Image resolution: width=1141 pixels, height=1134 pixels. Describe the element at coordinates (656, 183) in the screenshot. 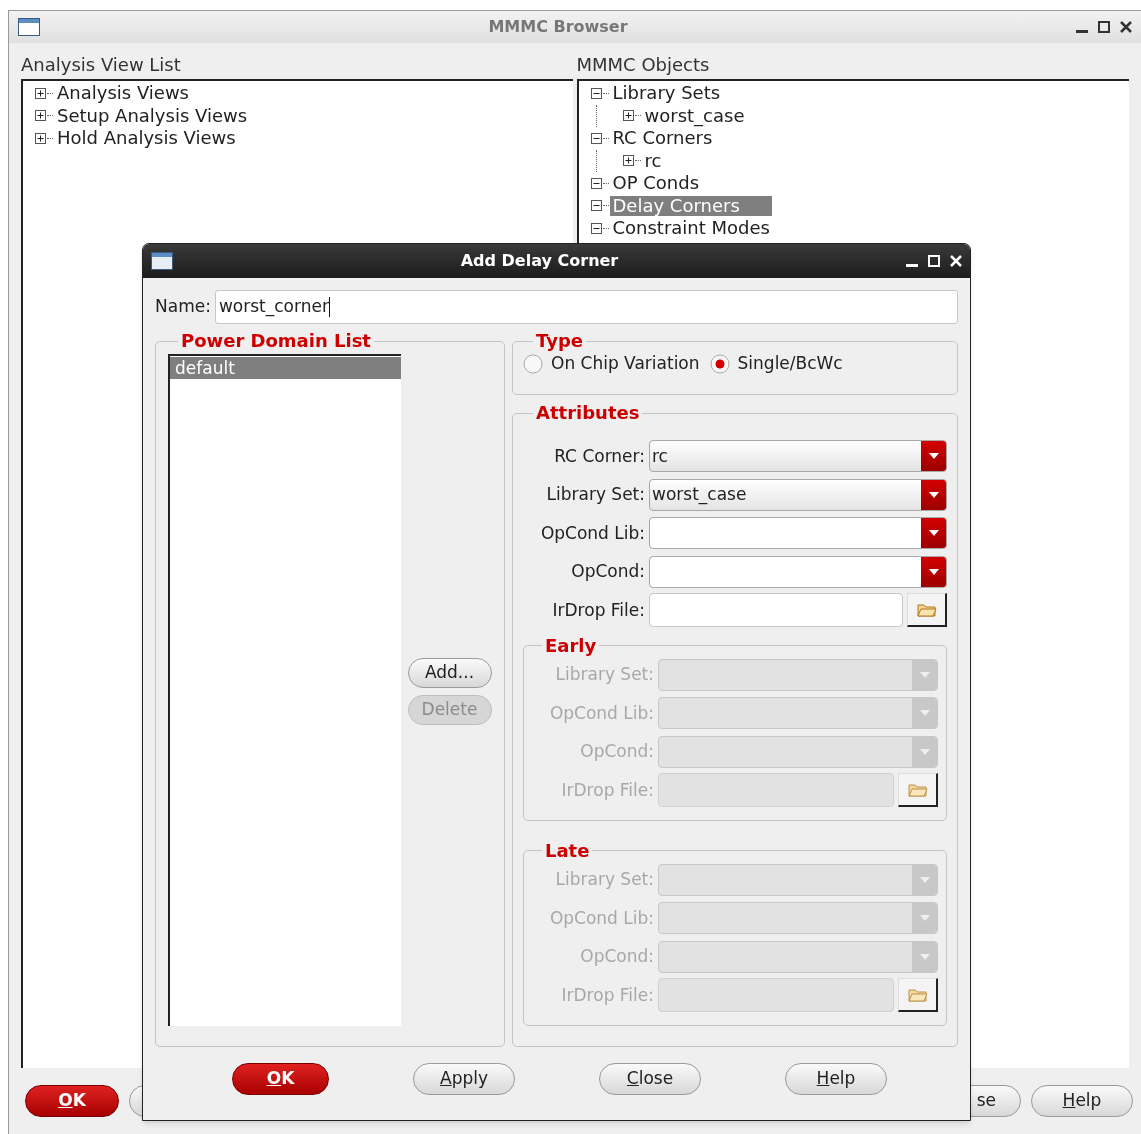

I see `tree-item: OP Conds` at that location.